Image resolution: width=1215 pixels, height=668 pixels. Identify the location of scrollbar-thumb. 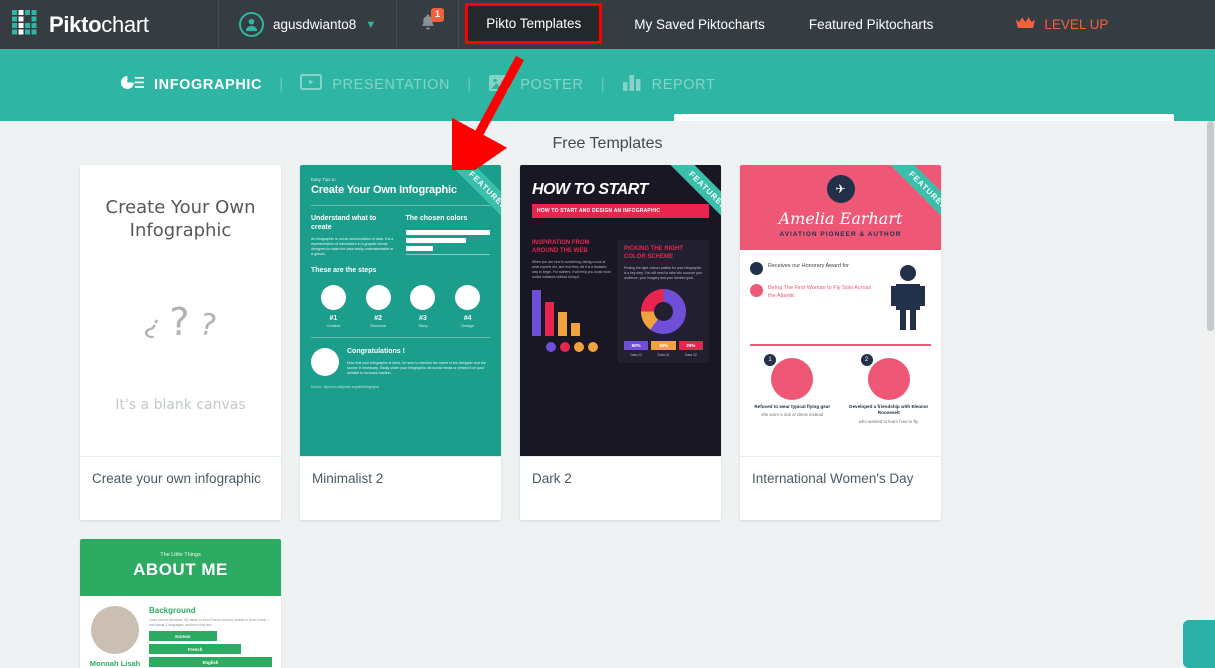
(1210, 226).